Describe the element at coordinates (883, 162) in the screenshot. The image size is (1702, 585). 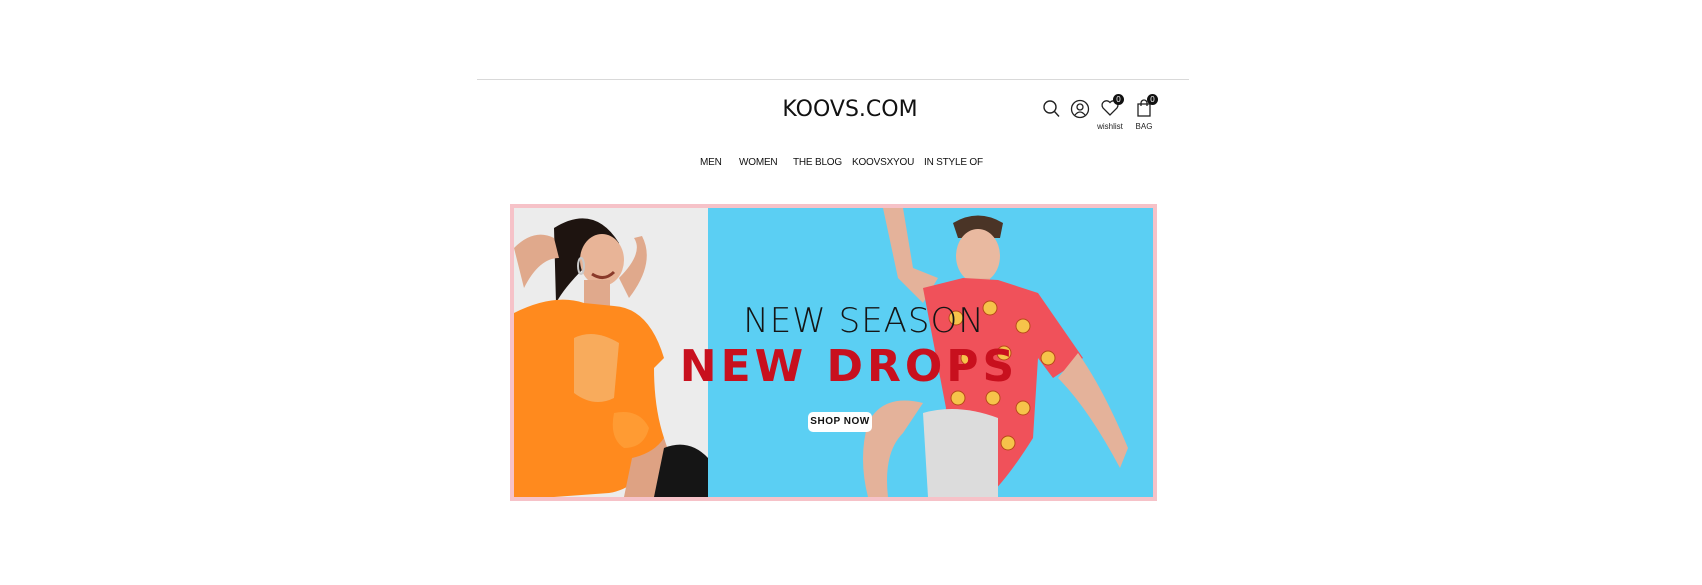
I see `nav-item-koovsxyou: KOOVSXYOU` at that location.